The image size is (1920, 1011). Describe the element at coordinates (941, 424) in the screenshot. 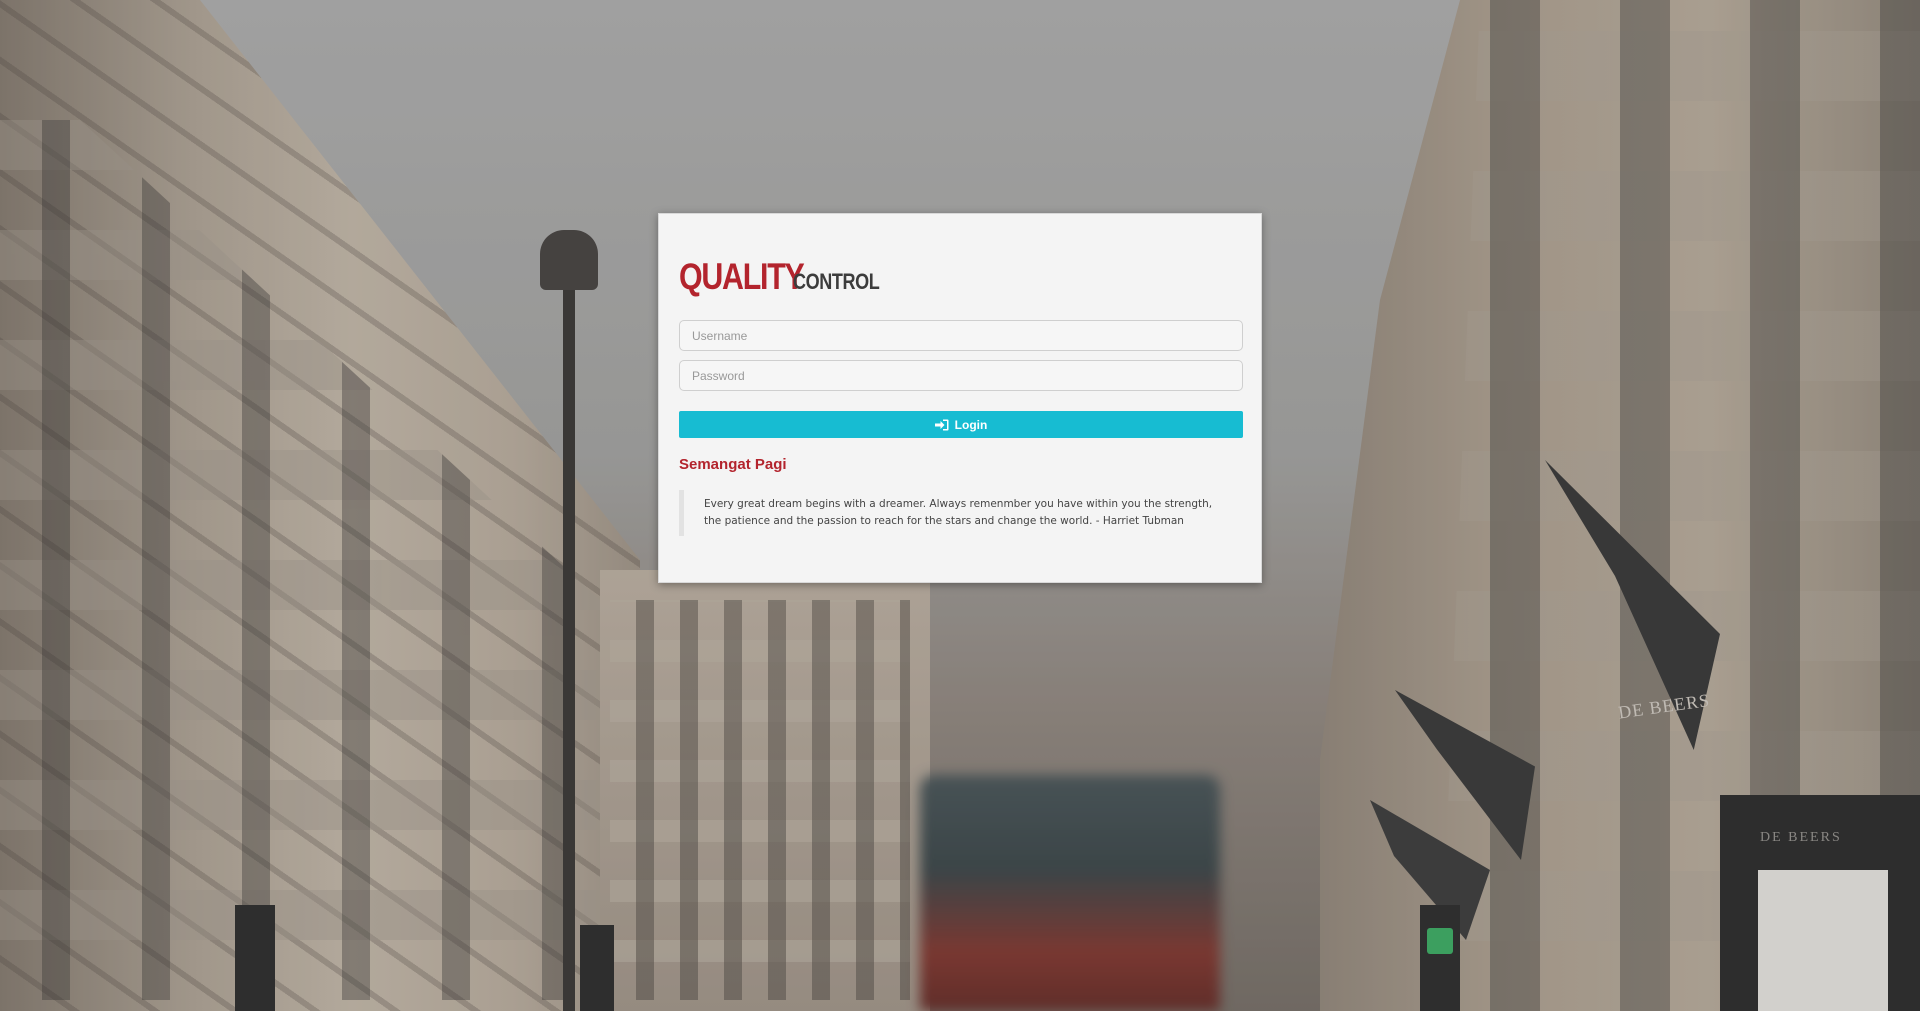

I see `sign-in-icon` at that location.